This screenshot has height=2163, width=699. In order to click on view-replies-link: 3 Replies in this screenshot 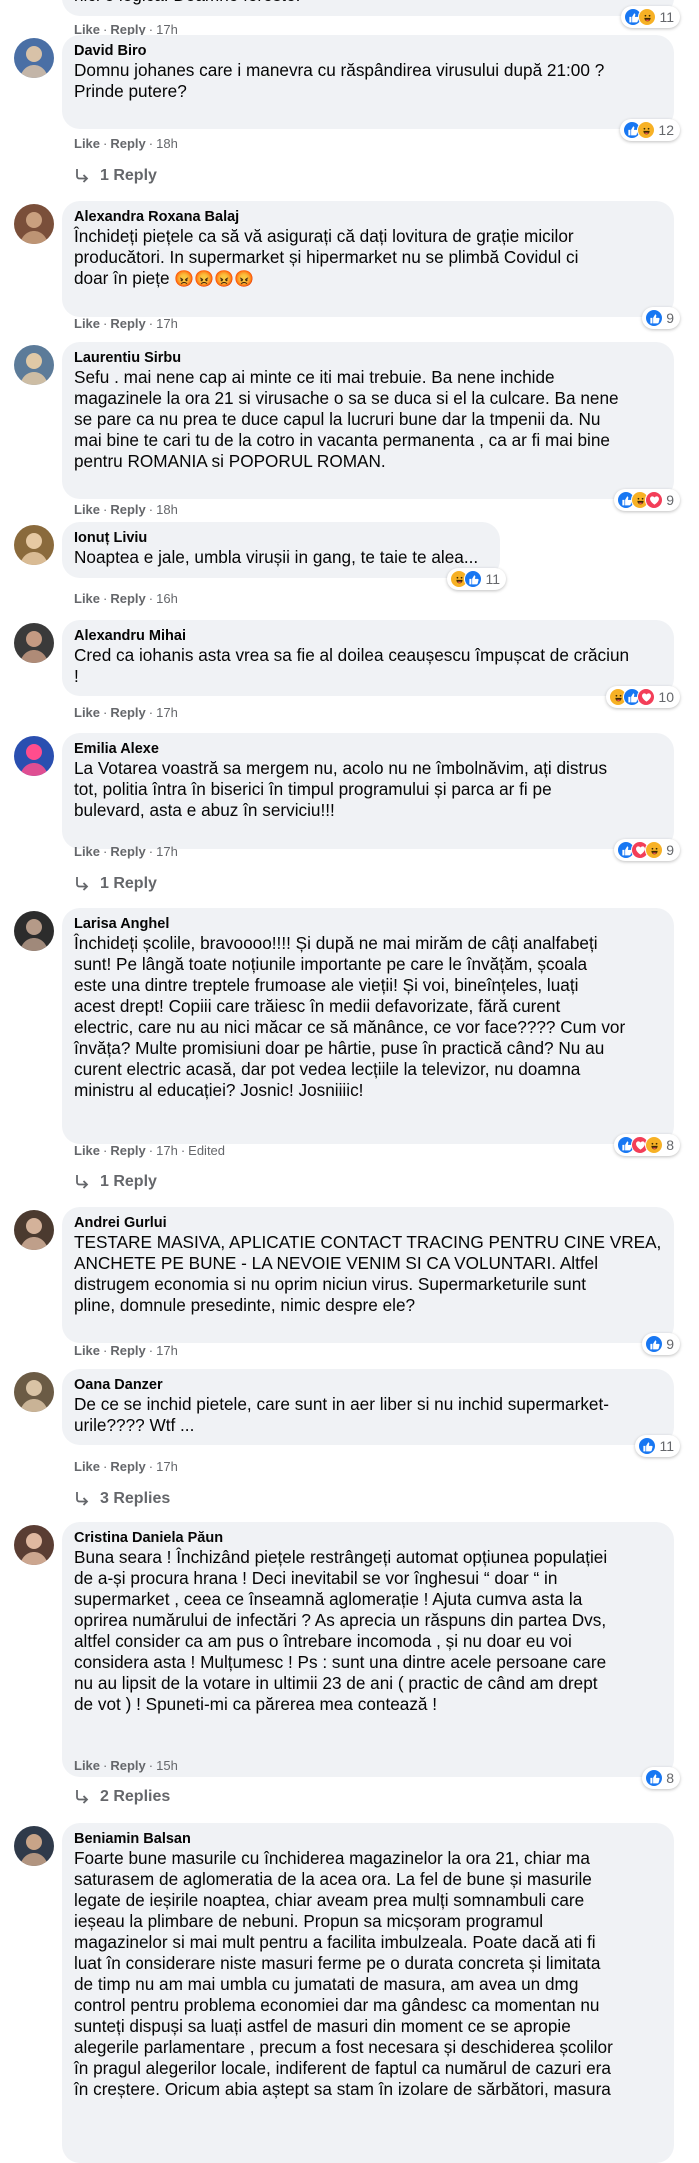, I will do `click(122, 1499)`.